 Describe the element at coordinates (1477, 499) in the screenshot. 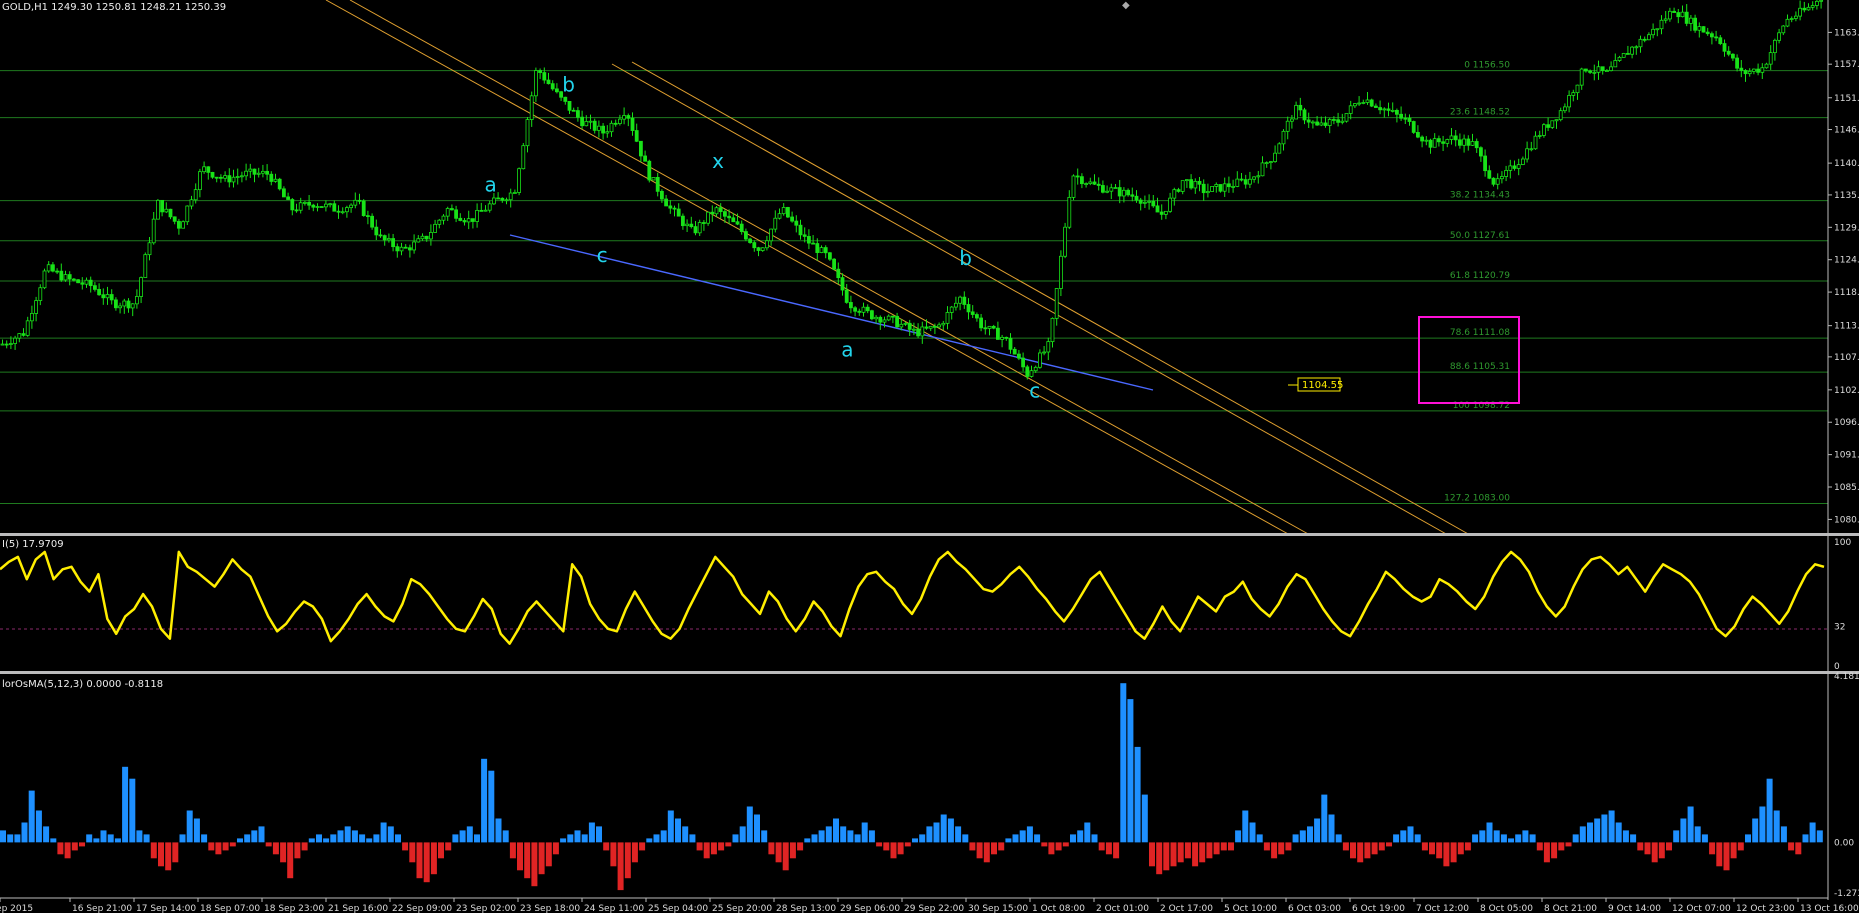

I see `fib-level-label: 127.2 1083.00` at that location.